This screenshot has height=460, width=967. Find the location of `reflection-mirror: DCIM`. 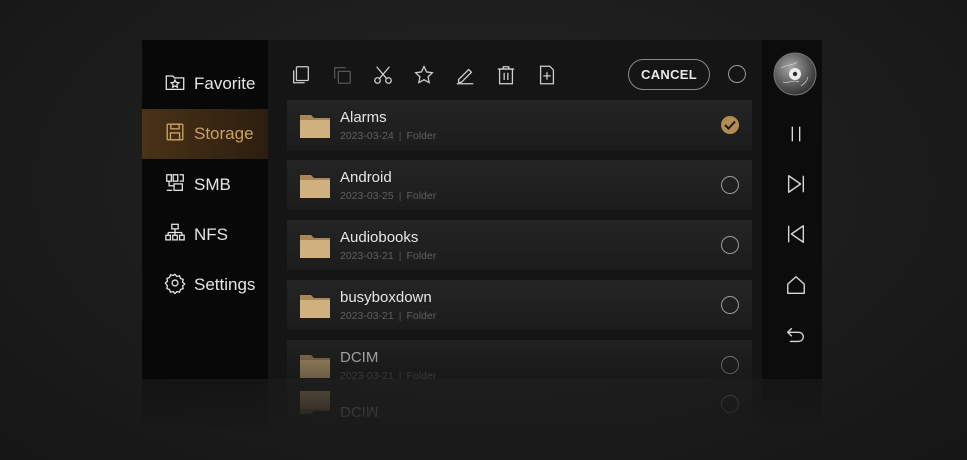

reflection-mirror: DCIM is located at coordinates (482, 409).